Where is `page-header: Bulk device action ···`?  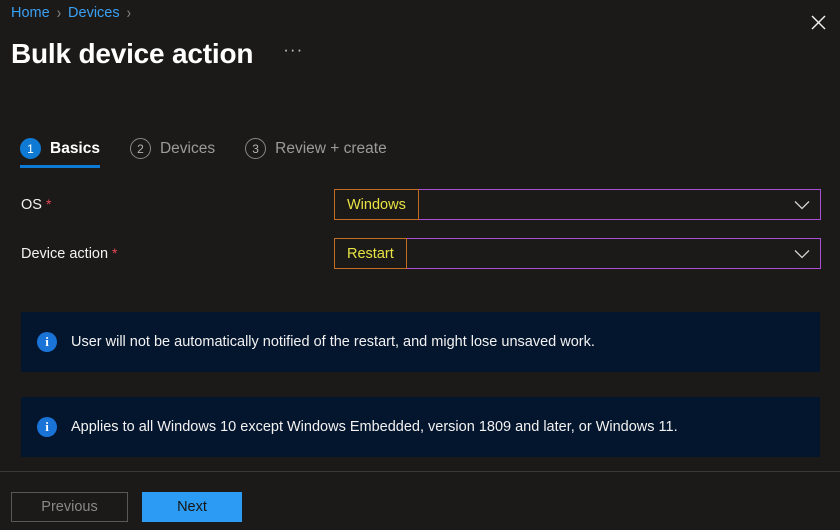 page-header: Bulk device action ··· is located at coordinates (425, 54).